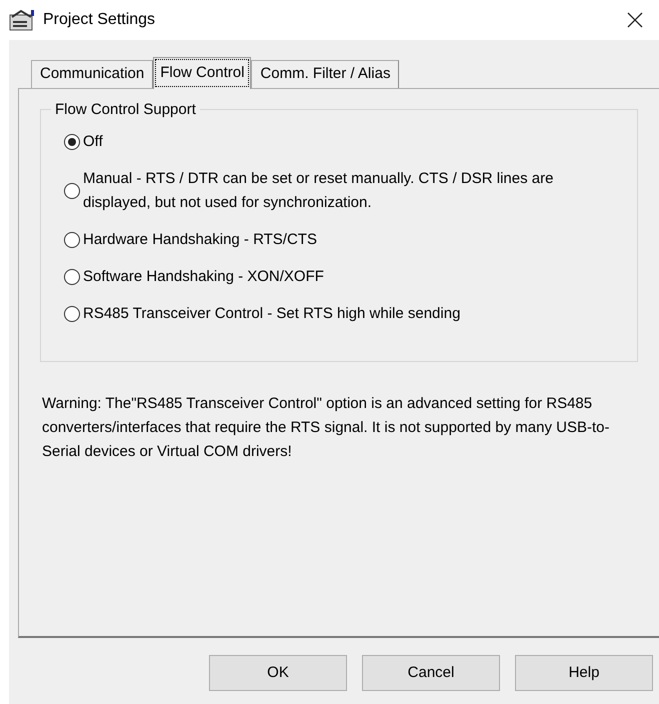  Describe the element at coordinates (202, 73) in the screenshot. I see `tab: Flow Control` at that location.